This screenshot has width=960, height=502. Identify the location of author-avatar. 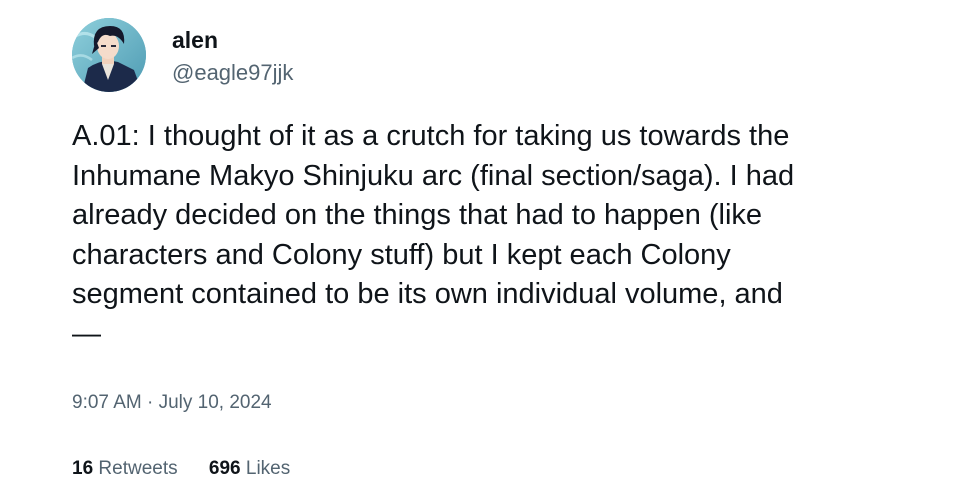
(109, 55).